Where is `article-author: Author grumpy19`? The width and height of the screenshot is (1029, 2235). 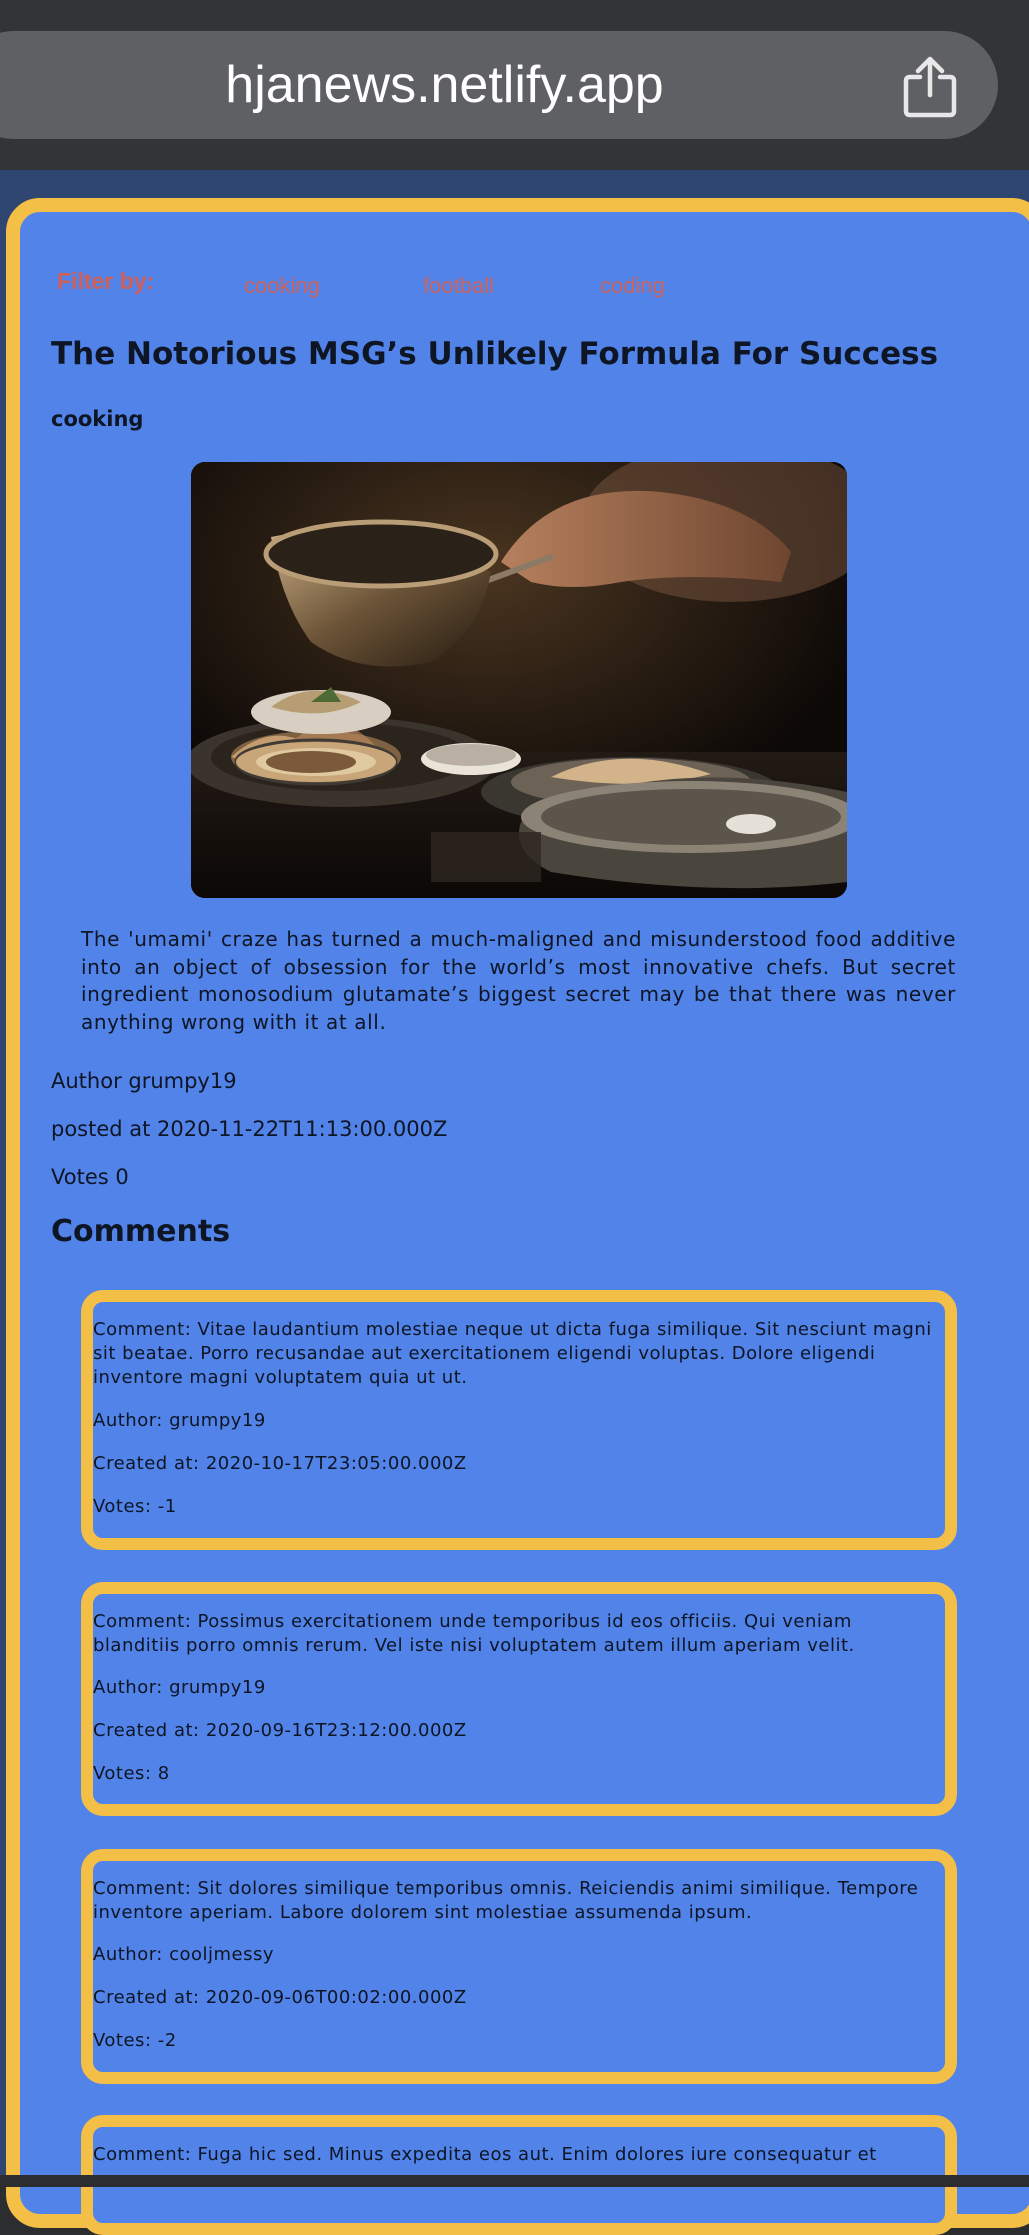 article-author: Author grumpy19 is located at coordinates (144, 1081).